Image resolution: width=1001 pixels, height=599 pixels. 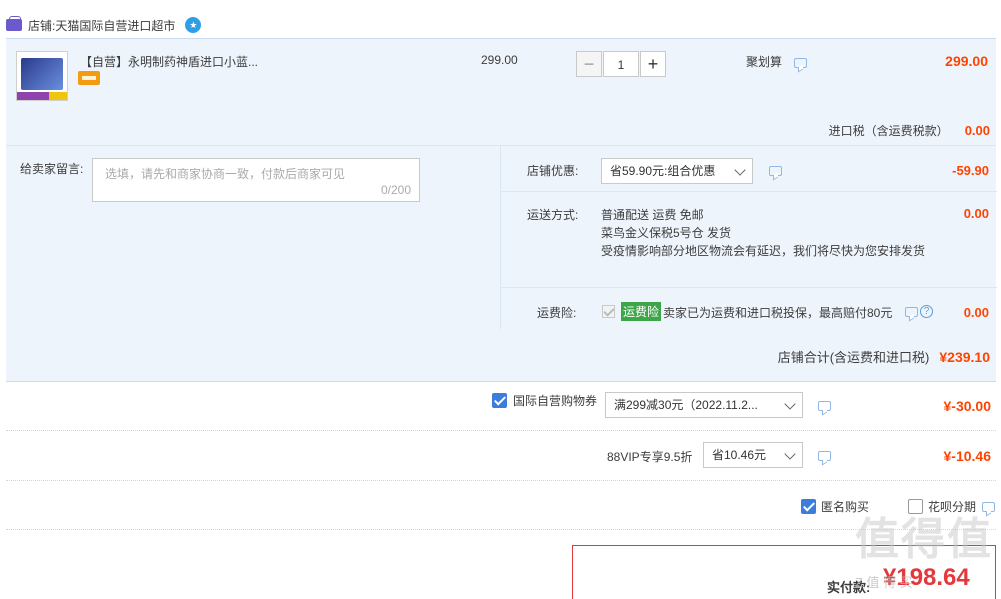 I want to click on shipping-insurance-label: 运费险:, so click(x=557, y=313).